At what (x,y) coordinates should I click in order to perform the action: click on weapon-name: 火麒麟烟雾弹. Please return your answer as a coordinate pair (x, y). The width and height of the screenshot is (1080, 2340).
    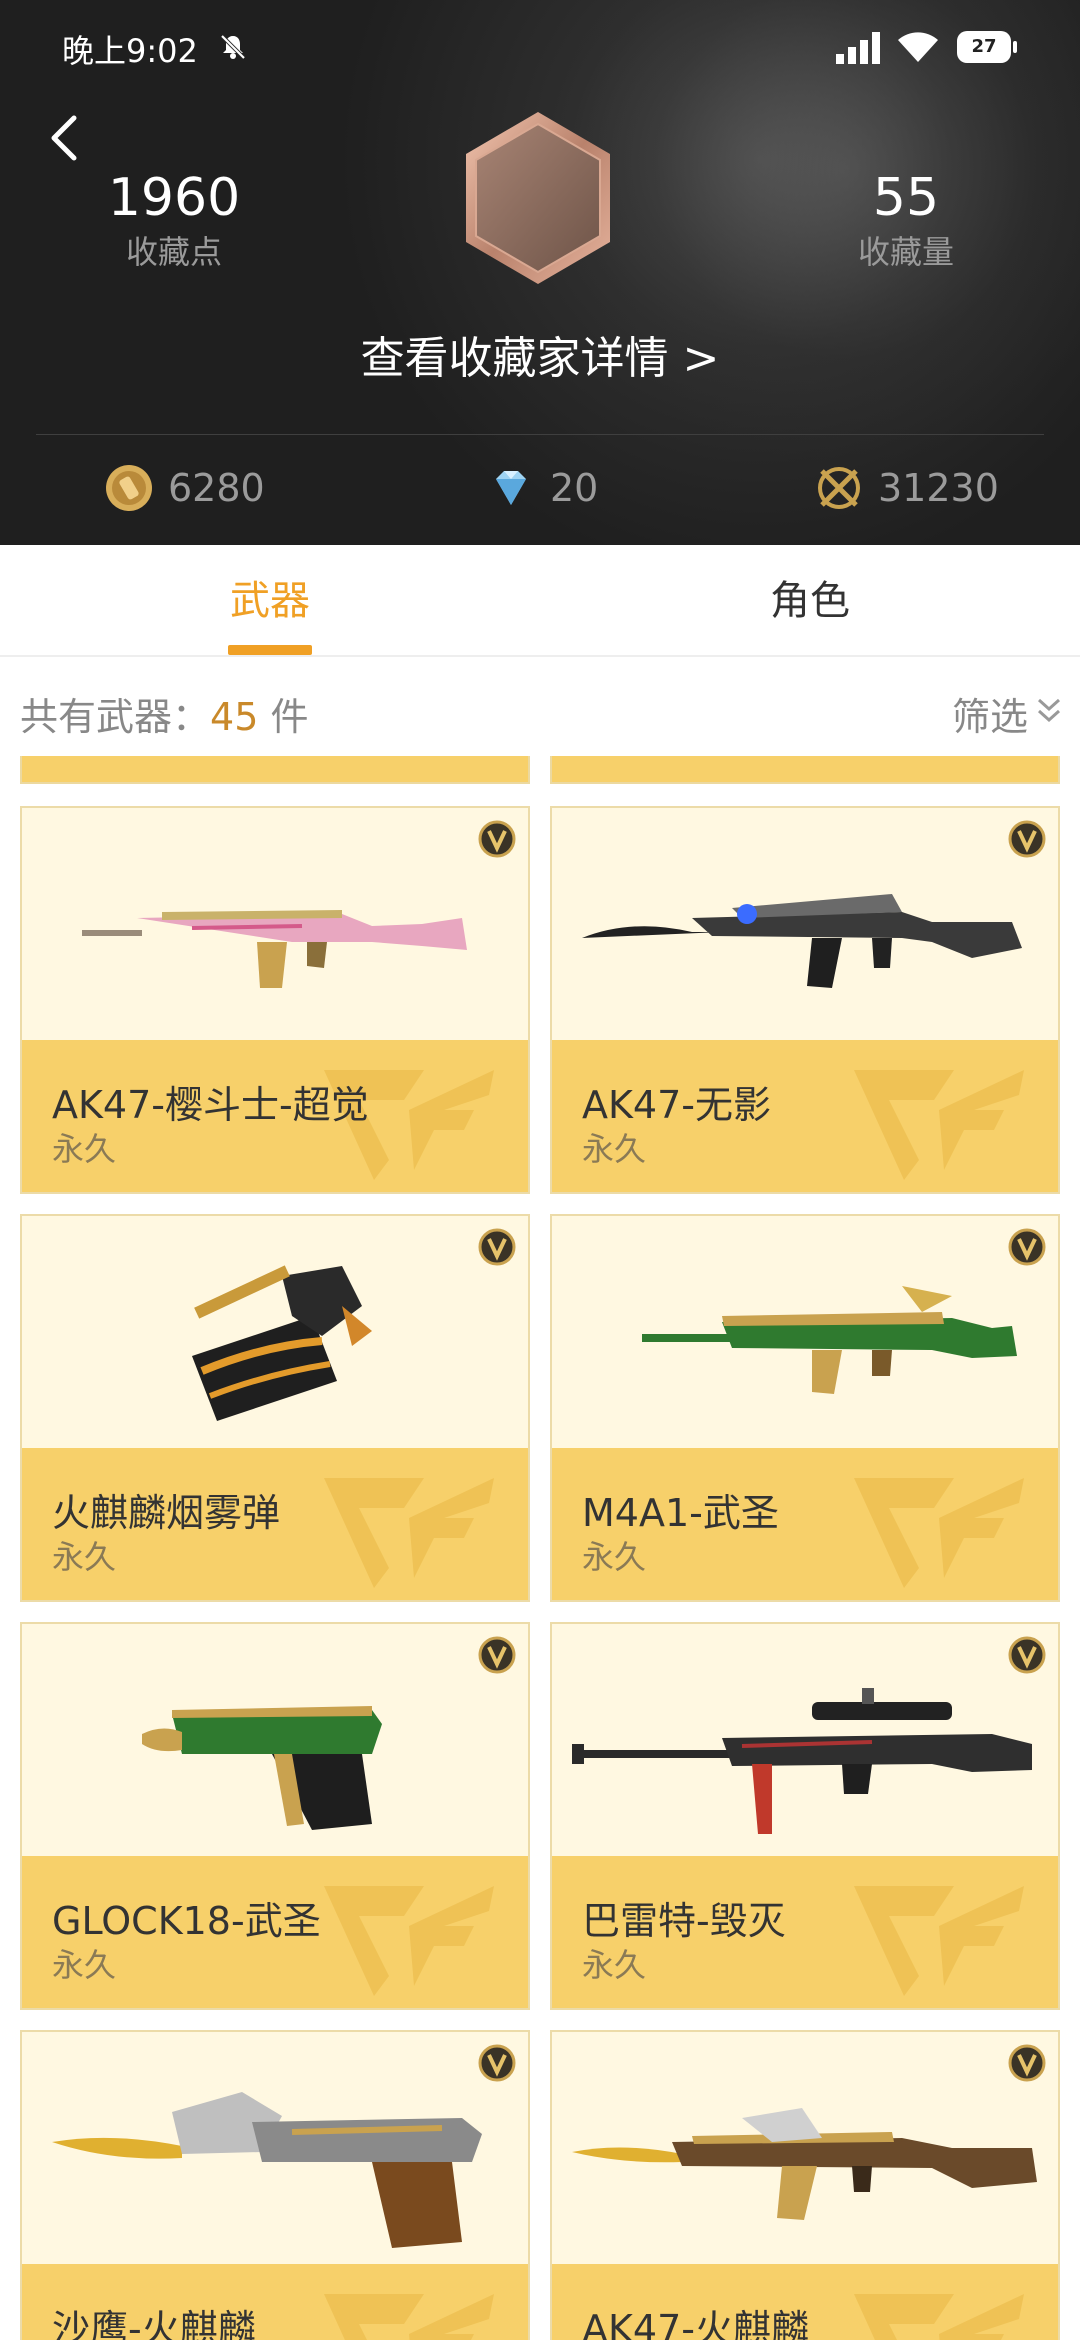
    Looking at the image, I should click on (166, 1513).